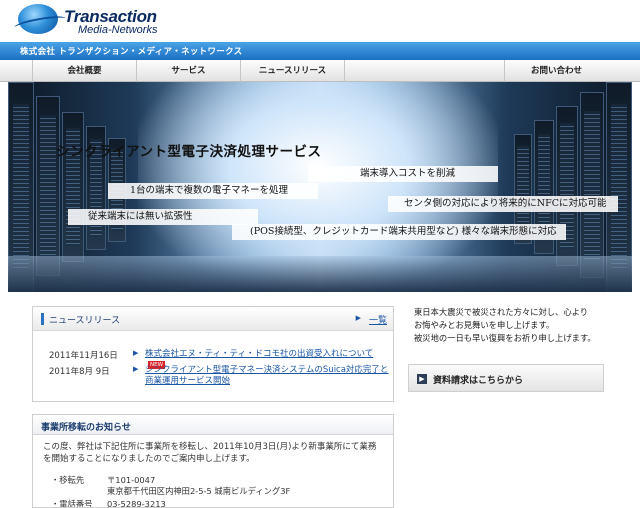 This screenshot has width=640, height=508. Describe the element at coordinates (503, 204) in the screenshot. I see `hero-feature-band: センタ側の対応により将来的にNFCに対応可能` at that location.